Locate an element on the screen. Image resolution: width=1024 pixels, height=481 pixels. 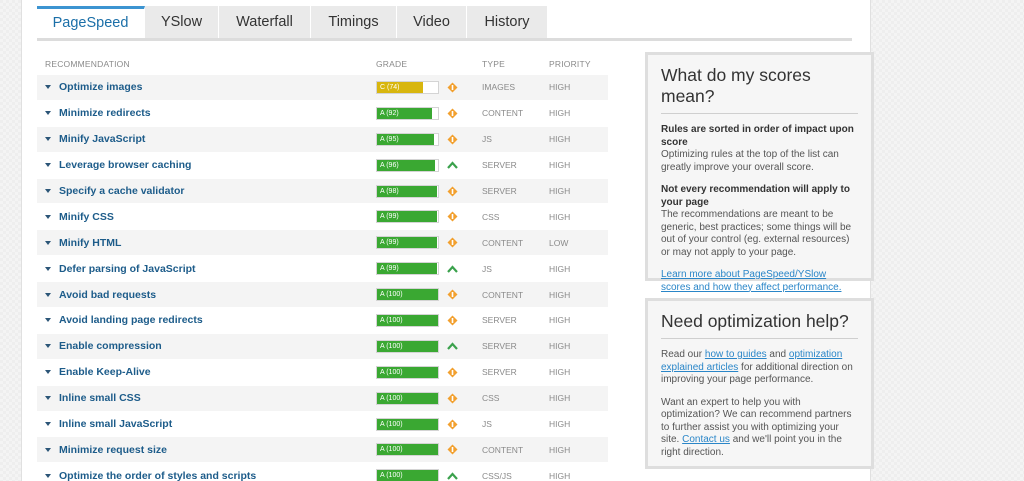
how-to-guides-link: how to guides is located at coordinates (736, 354).